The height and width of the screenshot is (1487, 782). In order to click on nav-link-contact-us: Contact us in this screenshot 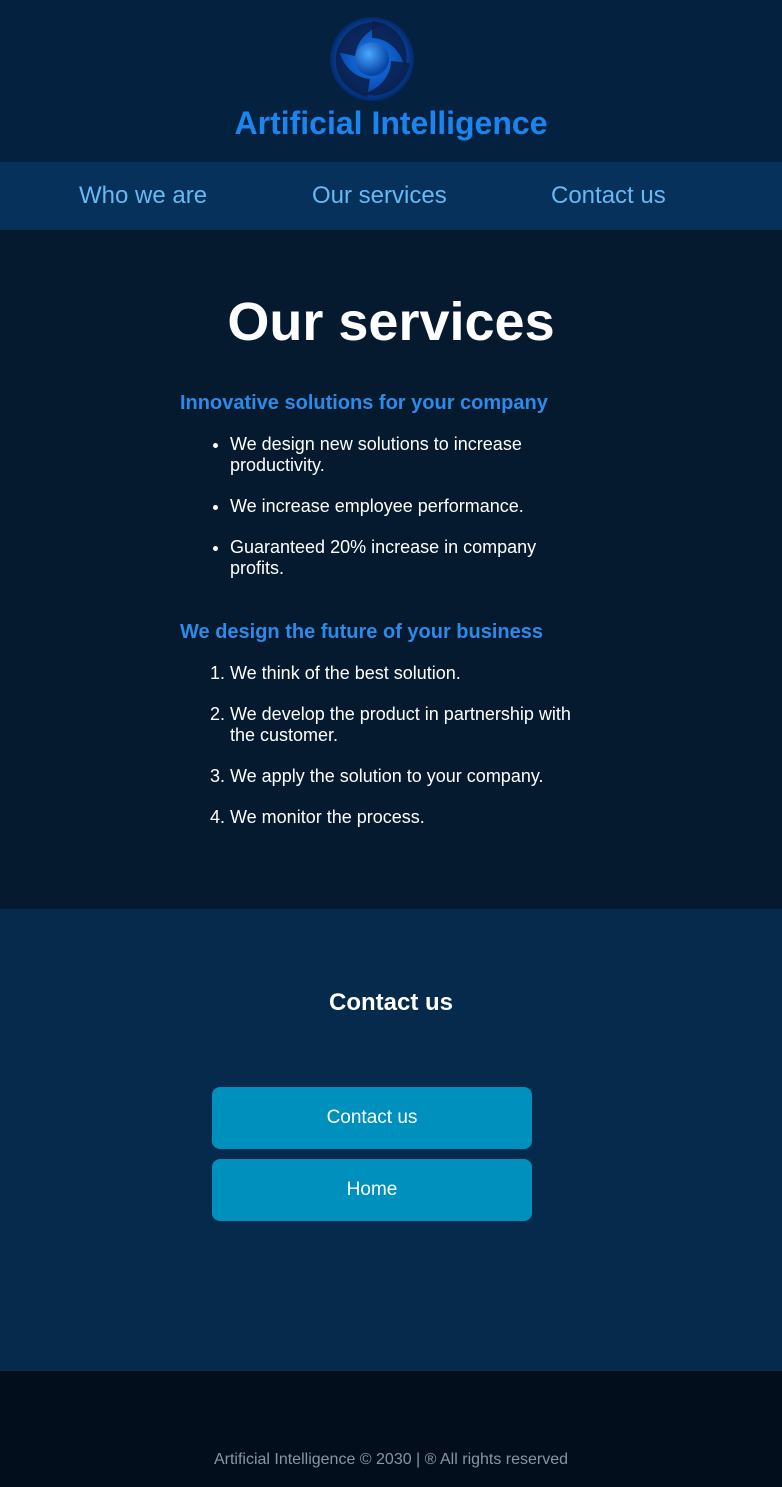, I will do `click(608, 196)`.